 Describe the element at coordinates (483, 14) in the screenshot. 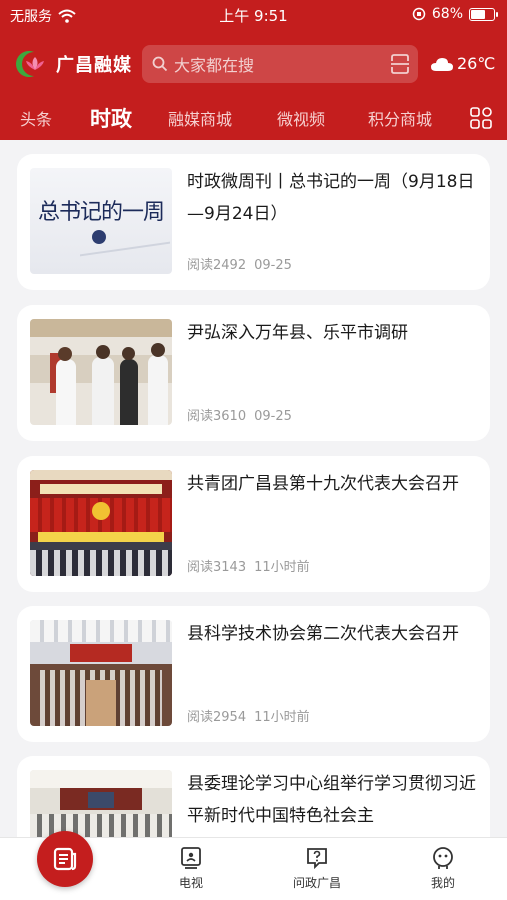

I see `battery-icon` at that location.